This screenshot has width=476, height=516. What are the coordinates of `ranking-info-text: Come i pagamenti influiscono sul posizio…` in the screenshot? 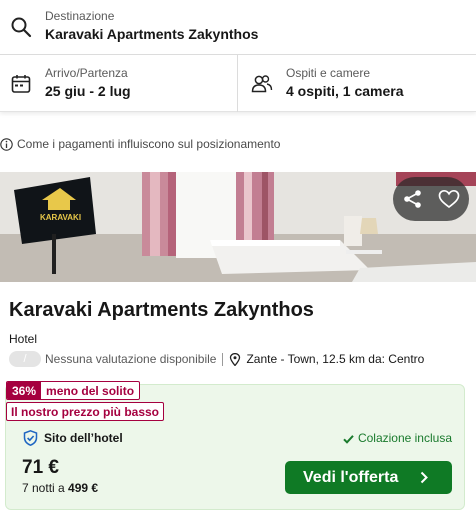 It's located at (149, 144).